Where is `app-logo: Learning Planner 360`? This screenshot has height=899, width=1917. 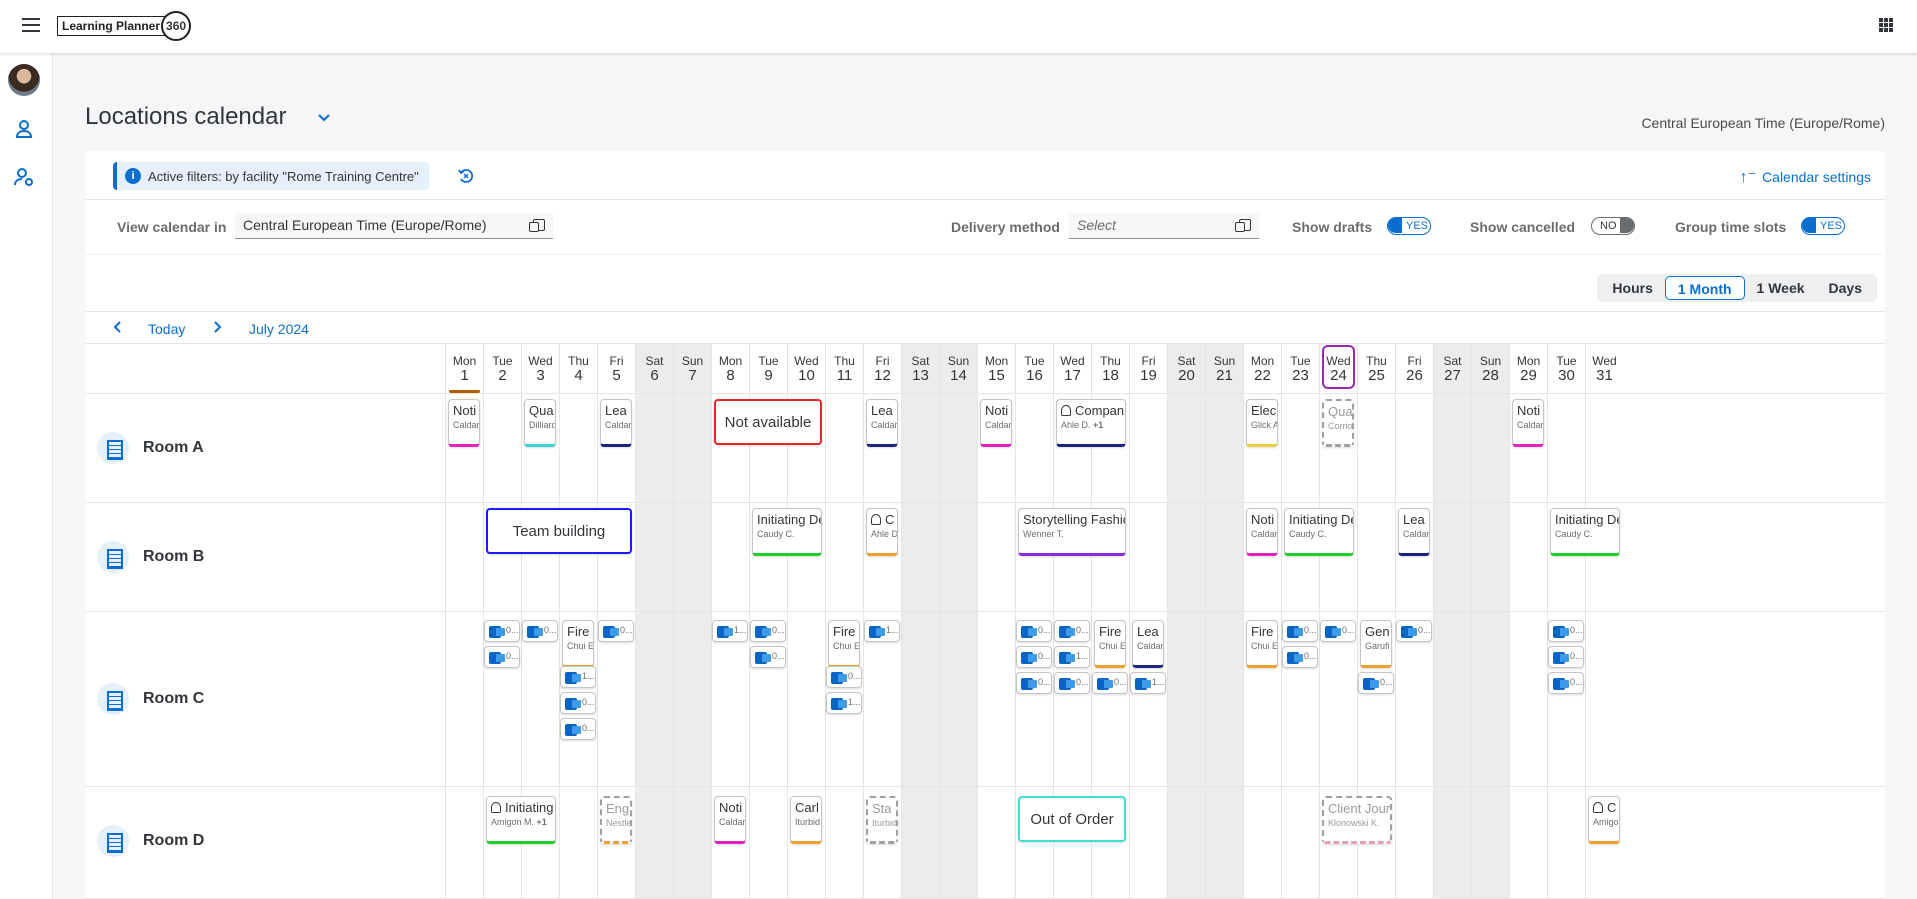
app-logo: Learning Planner 360 is located at coordinates (124, 26).